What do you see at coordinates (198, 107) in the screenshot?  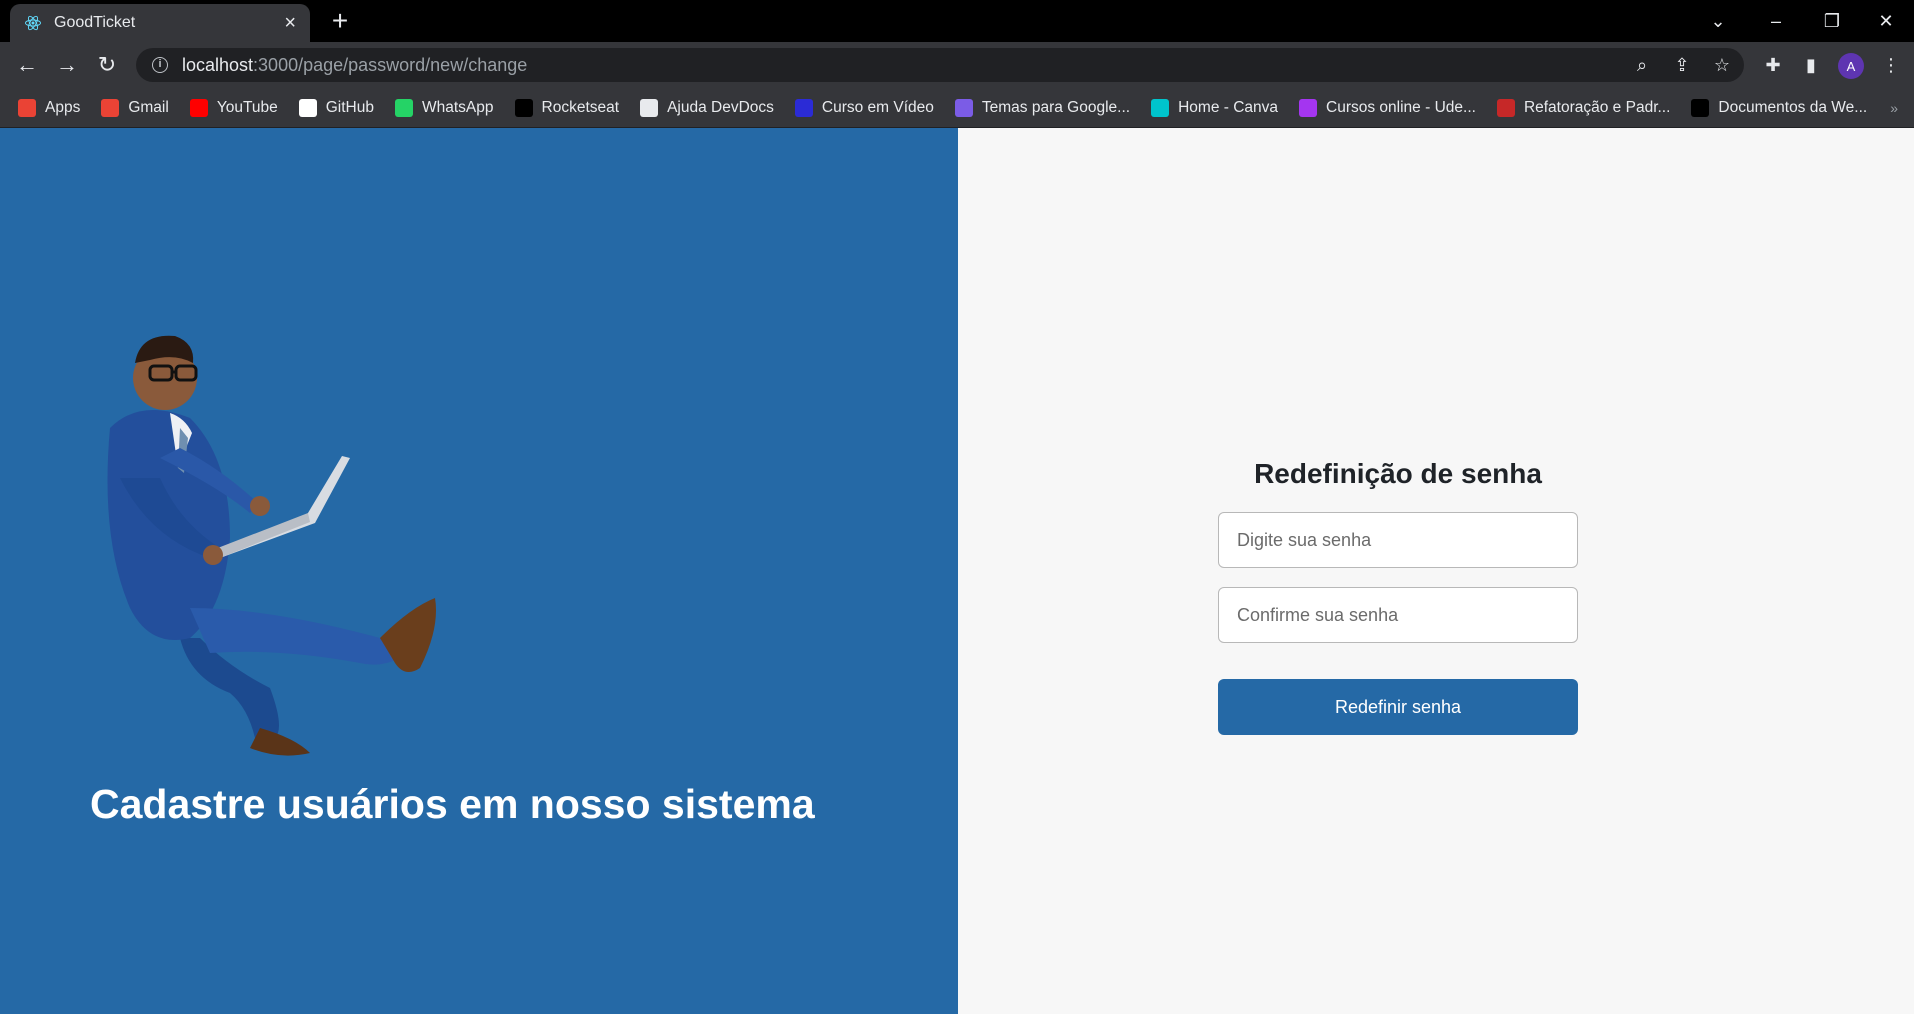 I see `youtube-icon` at bounding box center [198, 107].